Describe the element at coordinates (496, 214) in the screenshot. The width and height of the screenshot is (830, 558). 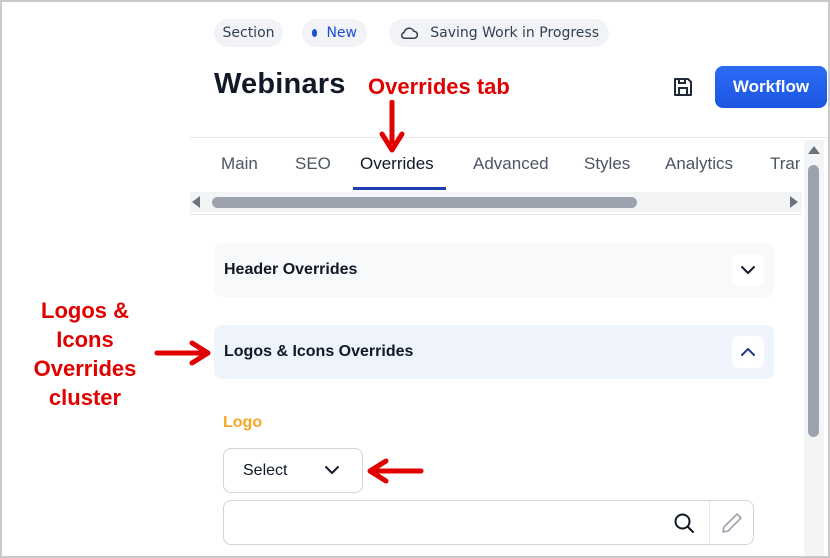
I see `tabs-bottom-divider` at that location.